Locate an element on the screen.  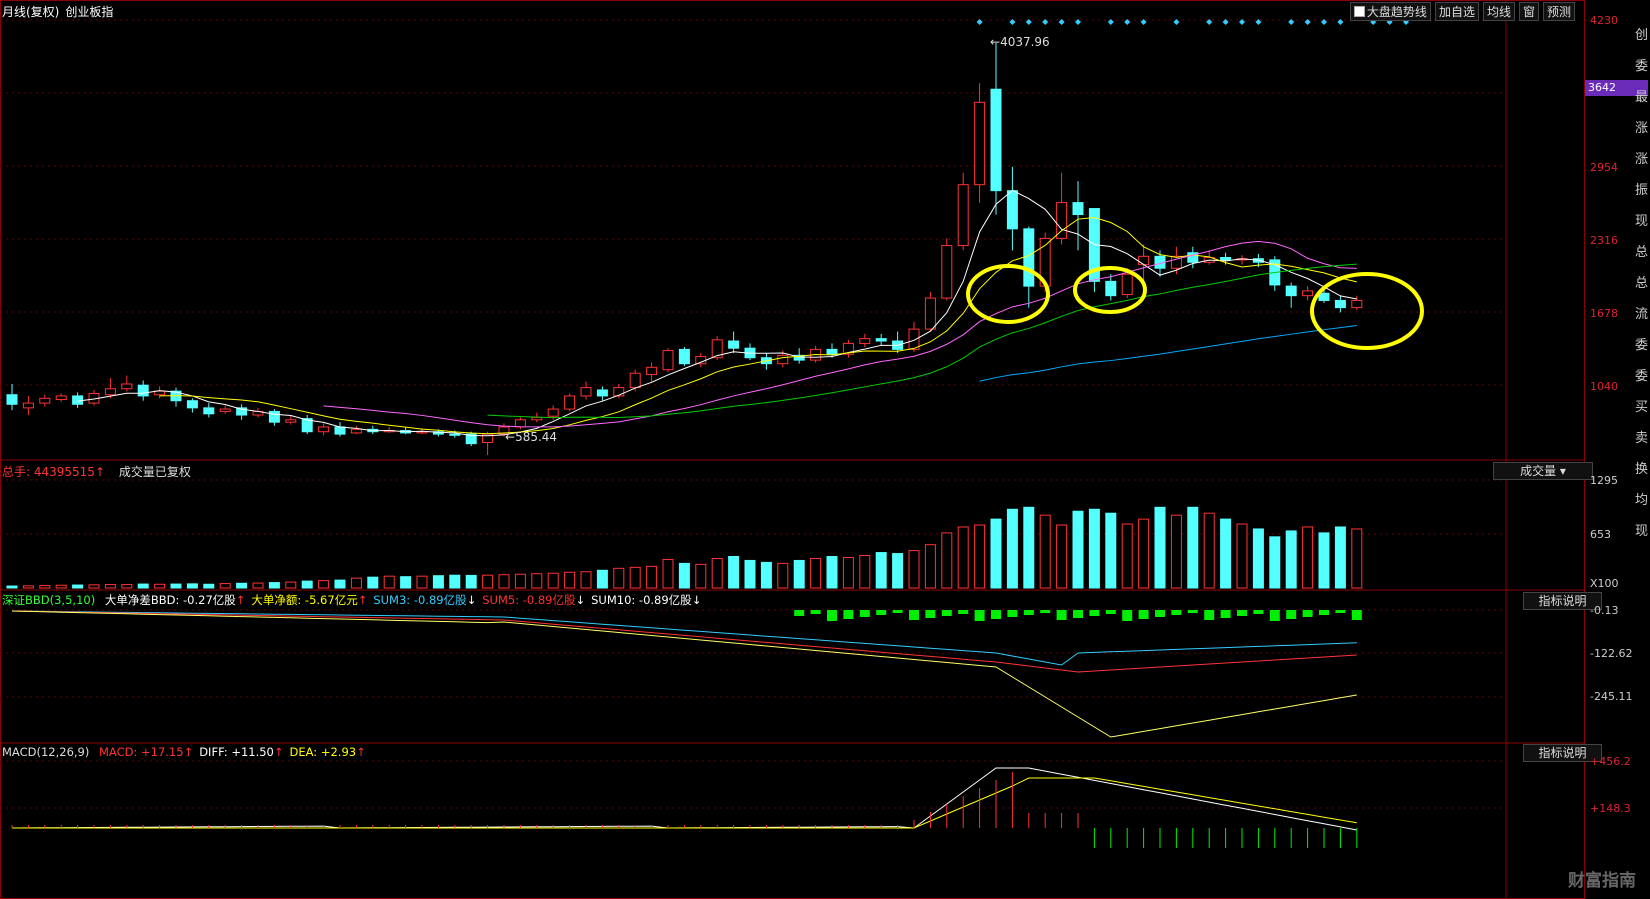
macd-arrow-1: ↑ is located at coordinates (278, 752).